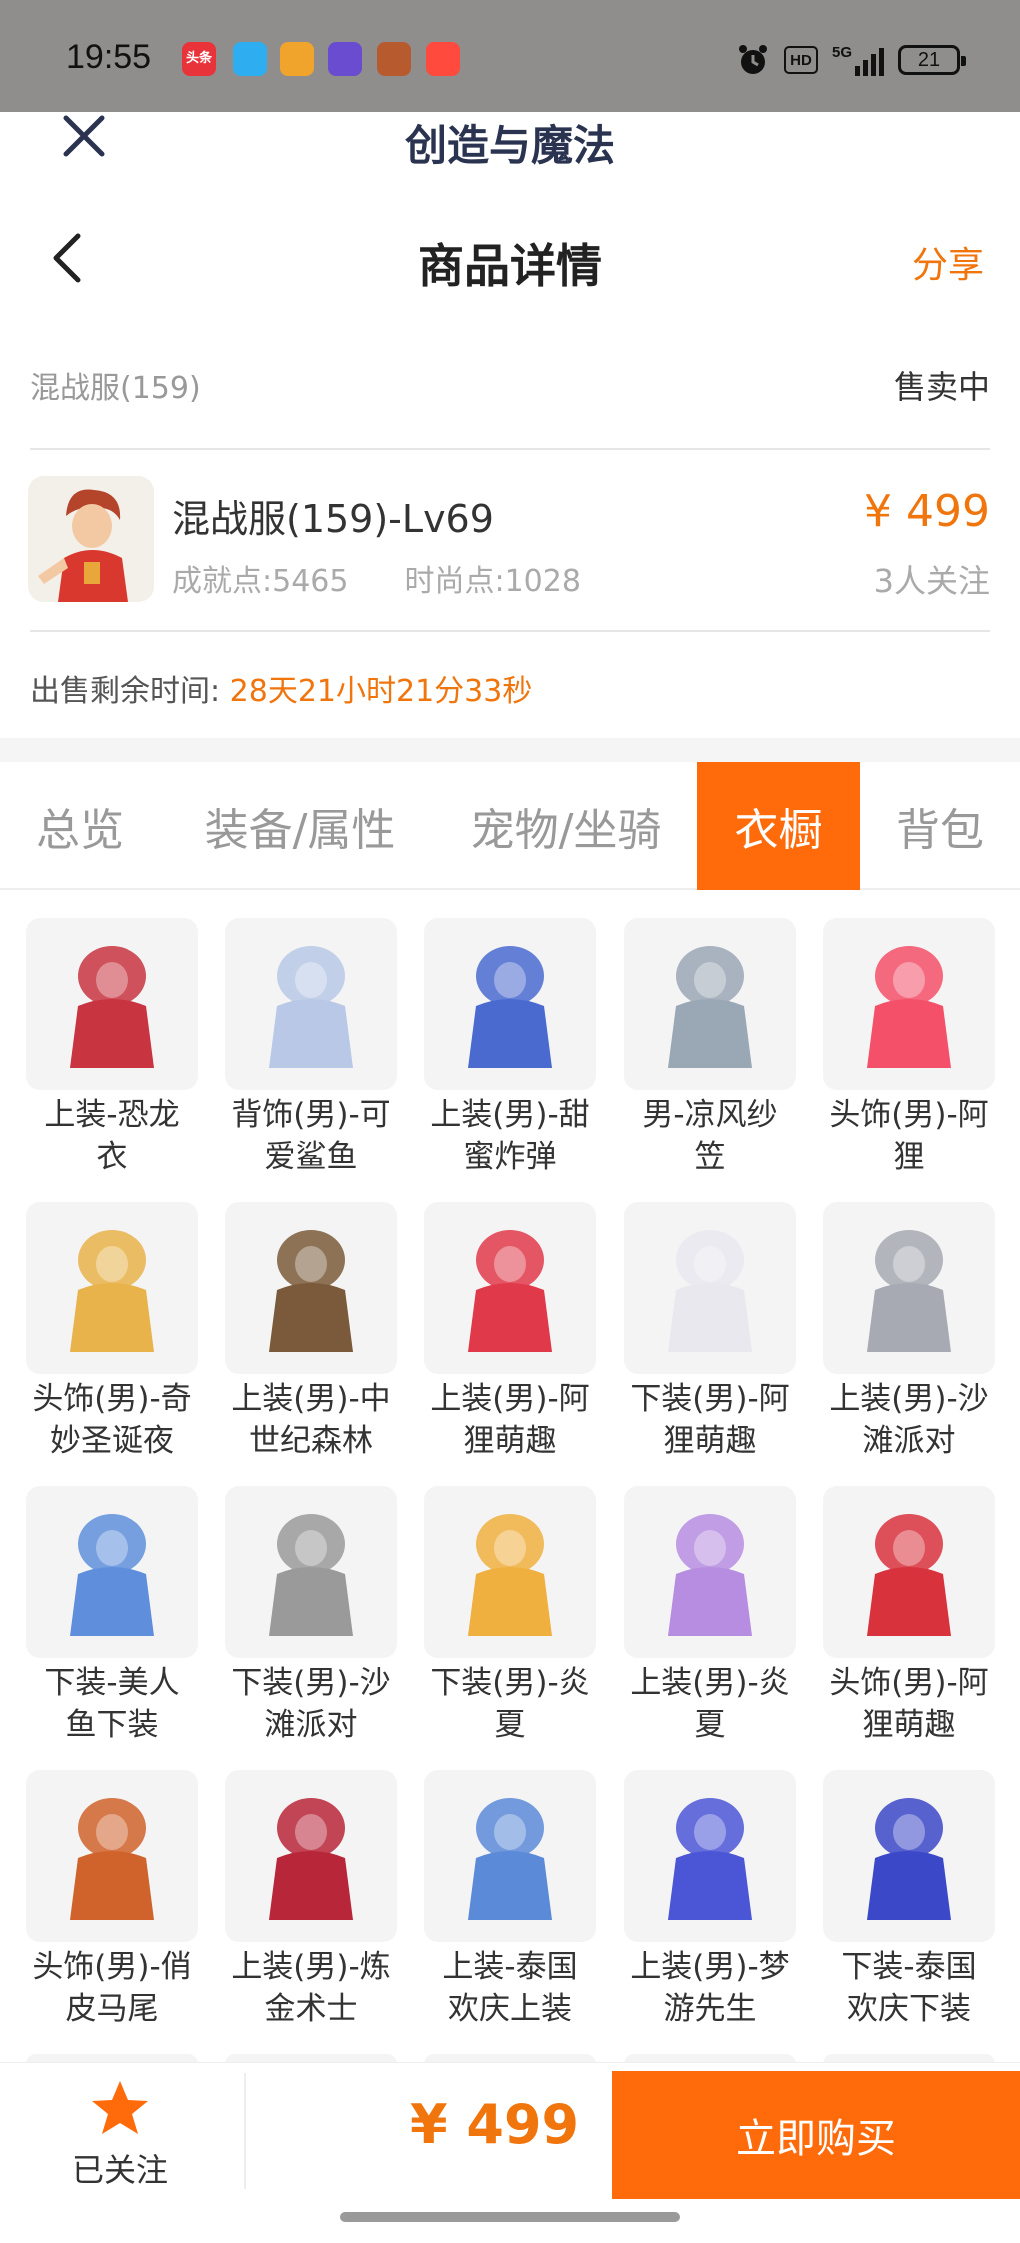  What do you see at coordinates (333, 519) in the screenshot?
I see `product-name: 混战服(159)-Lv69` at bounding box center [333, 519].